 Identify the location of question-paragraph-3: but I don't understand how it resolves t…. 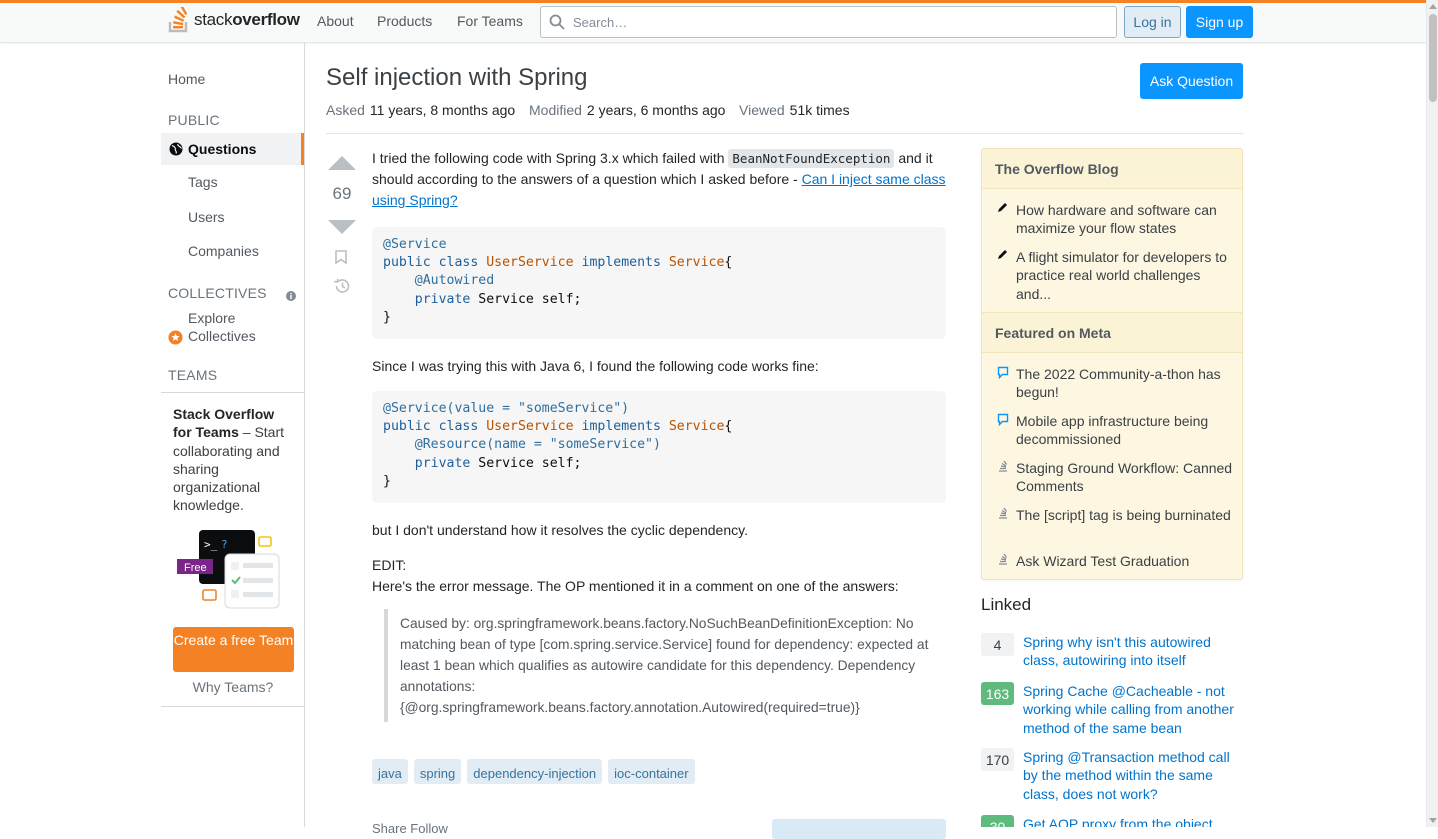
(560, 530).